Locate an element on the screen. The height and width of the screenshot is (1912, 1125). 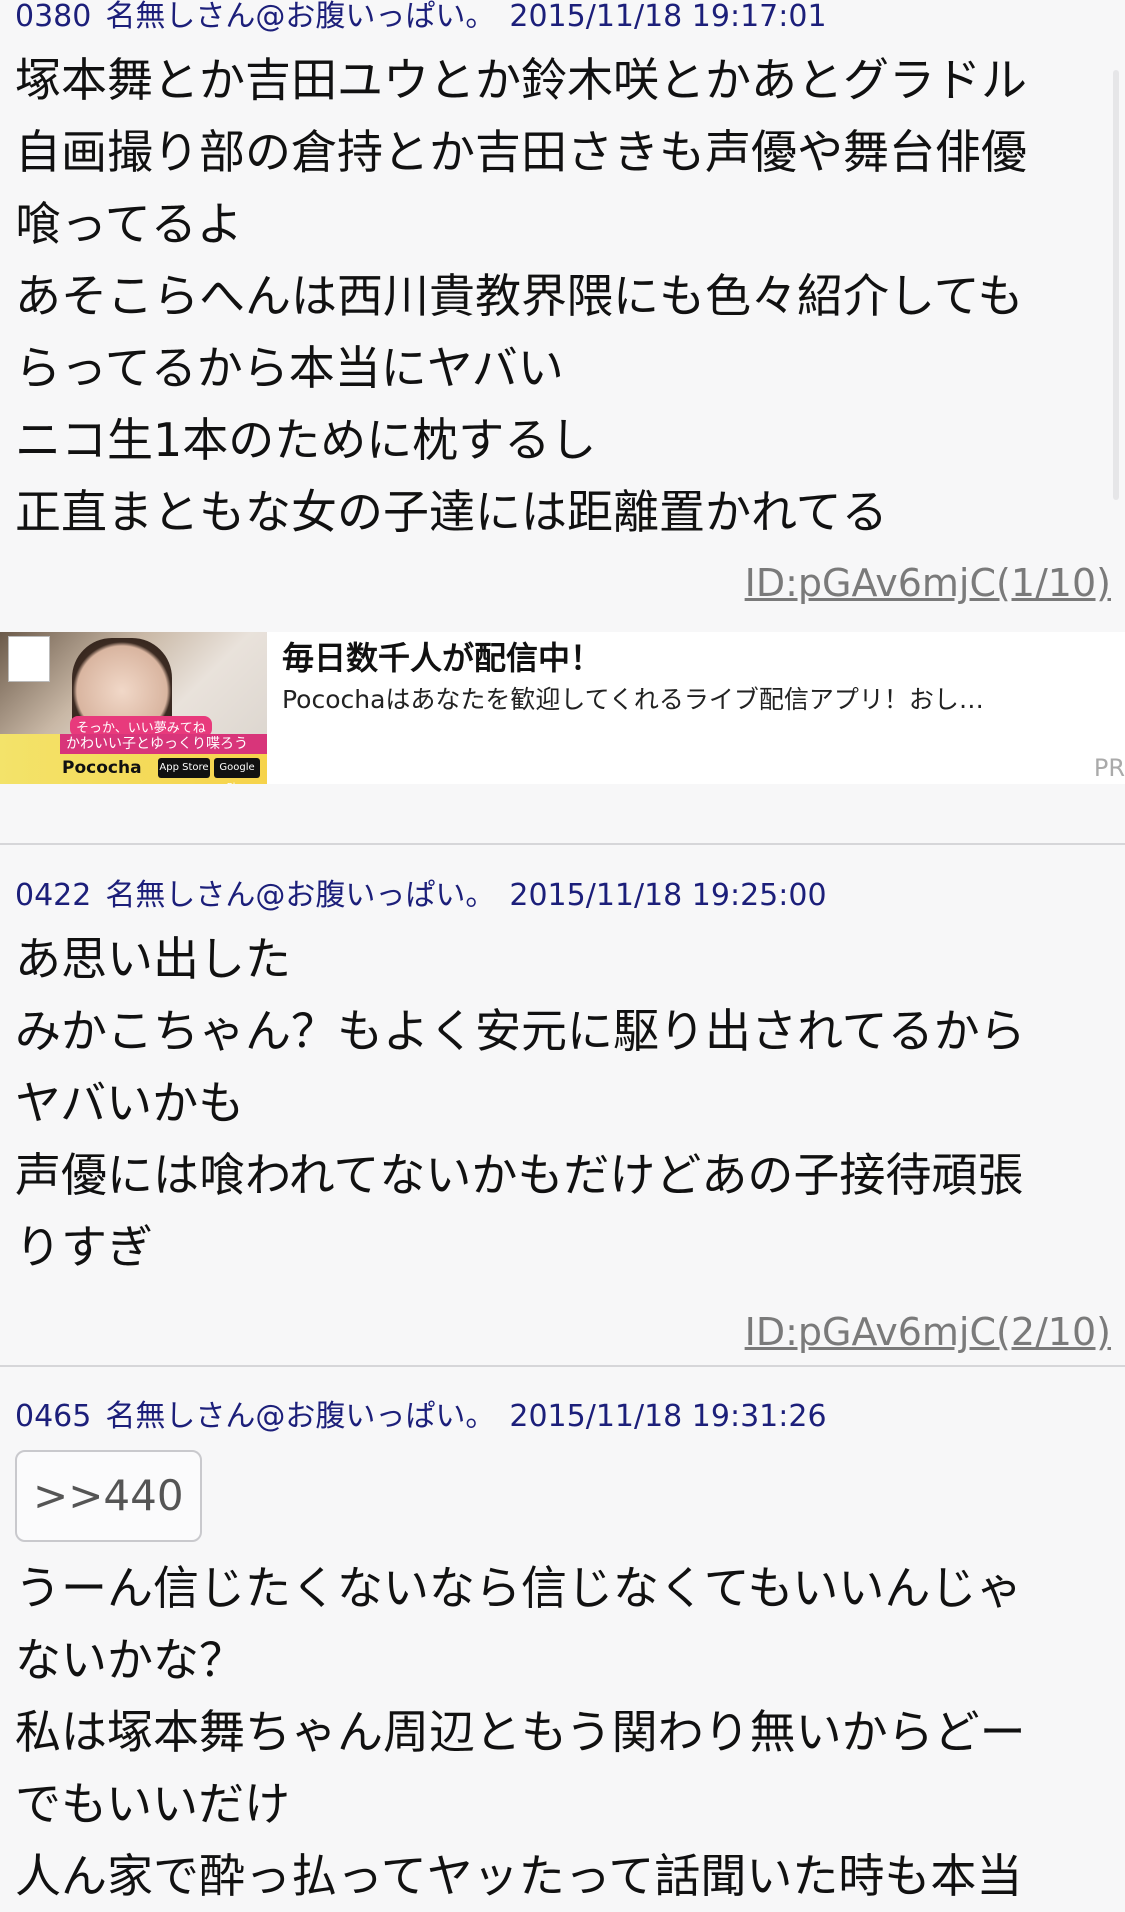
post-line: 塚本舞とか吉田ユウとか鈴木咲とかあとグラドル is located at coordinates (521, 80).